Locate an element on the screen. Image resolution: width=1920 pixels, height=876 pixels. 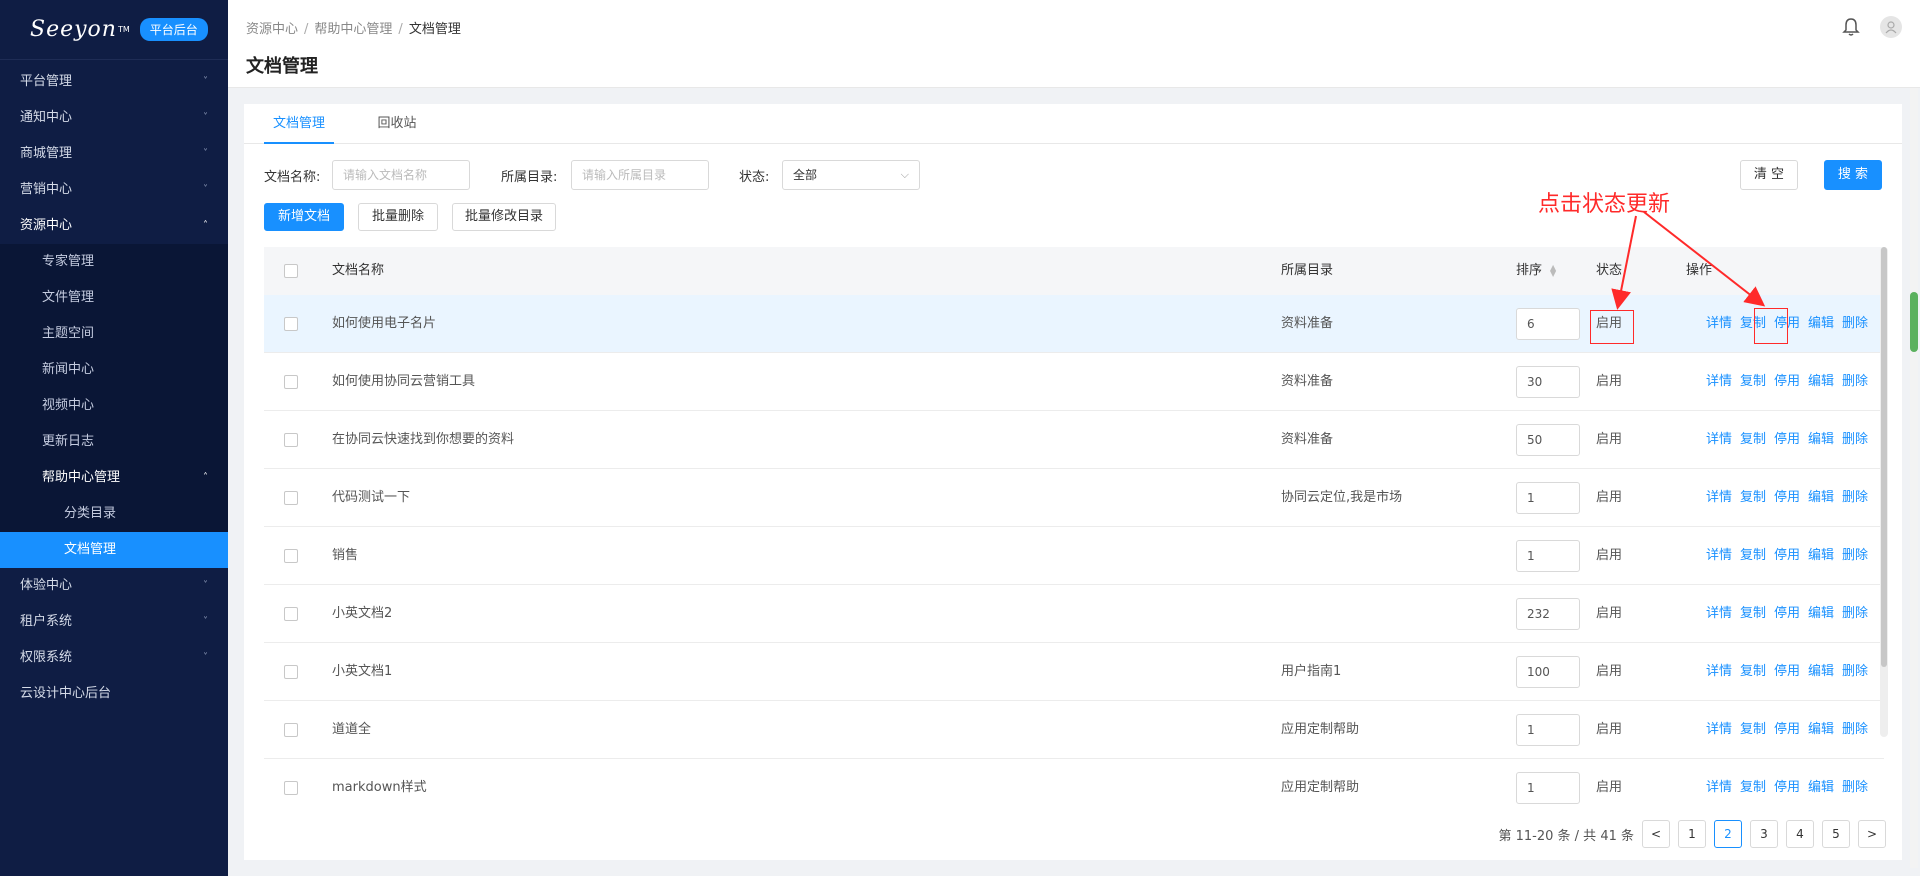
sort-order-input: 30 is located at coordinates (1548, 382).